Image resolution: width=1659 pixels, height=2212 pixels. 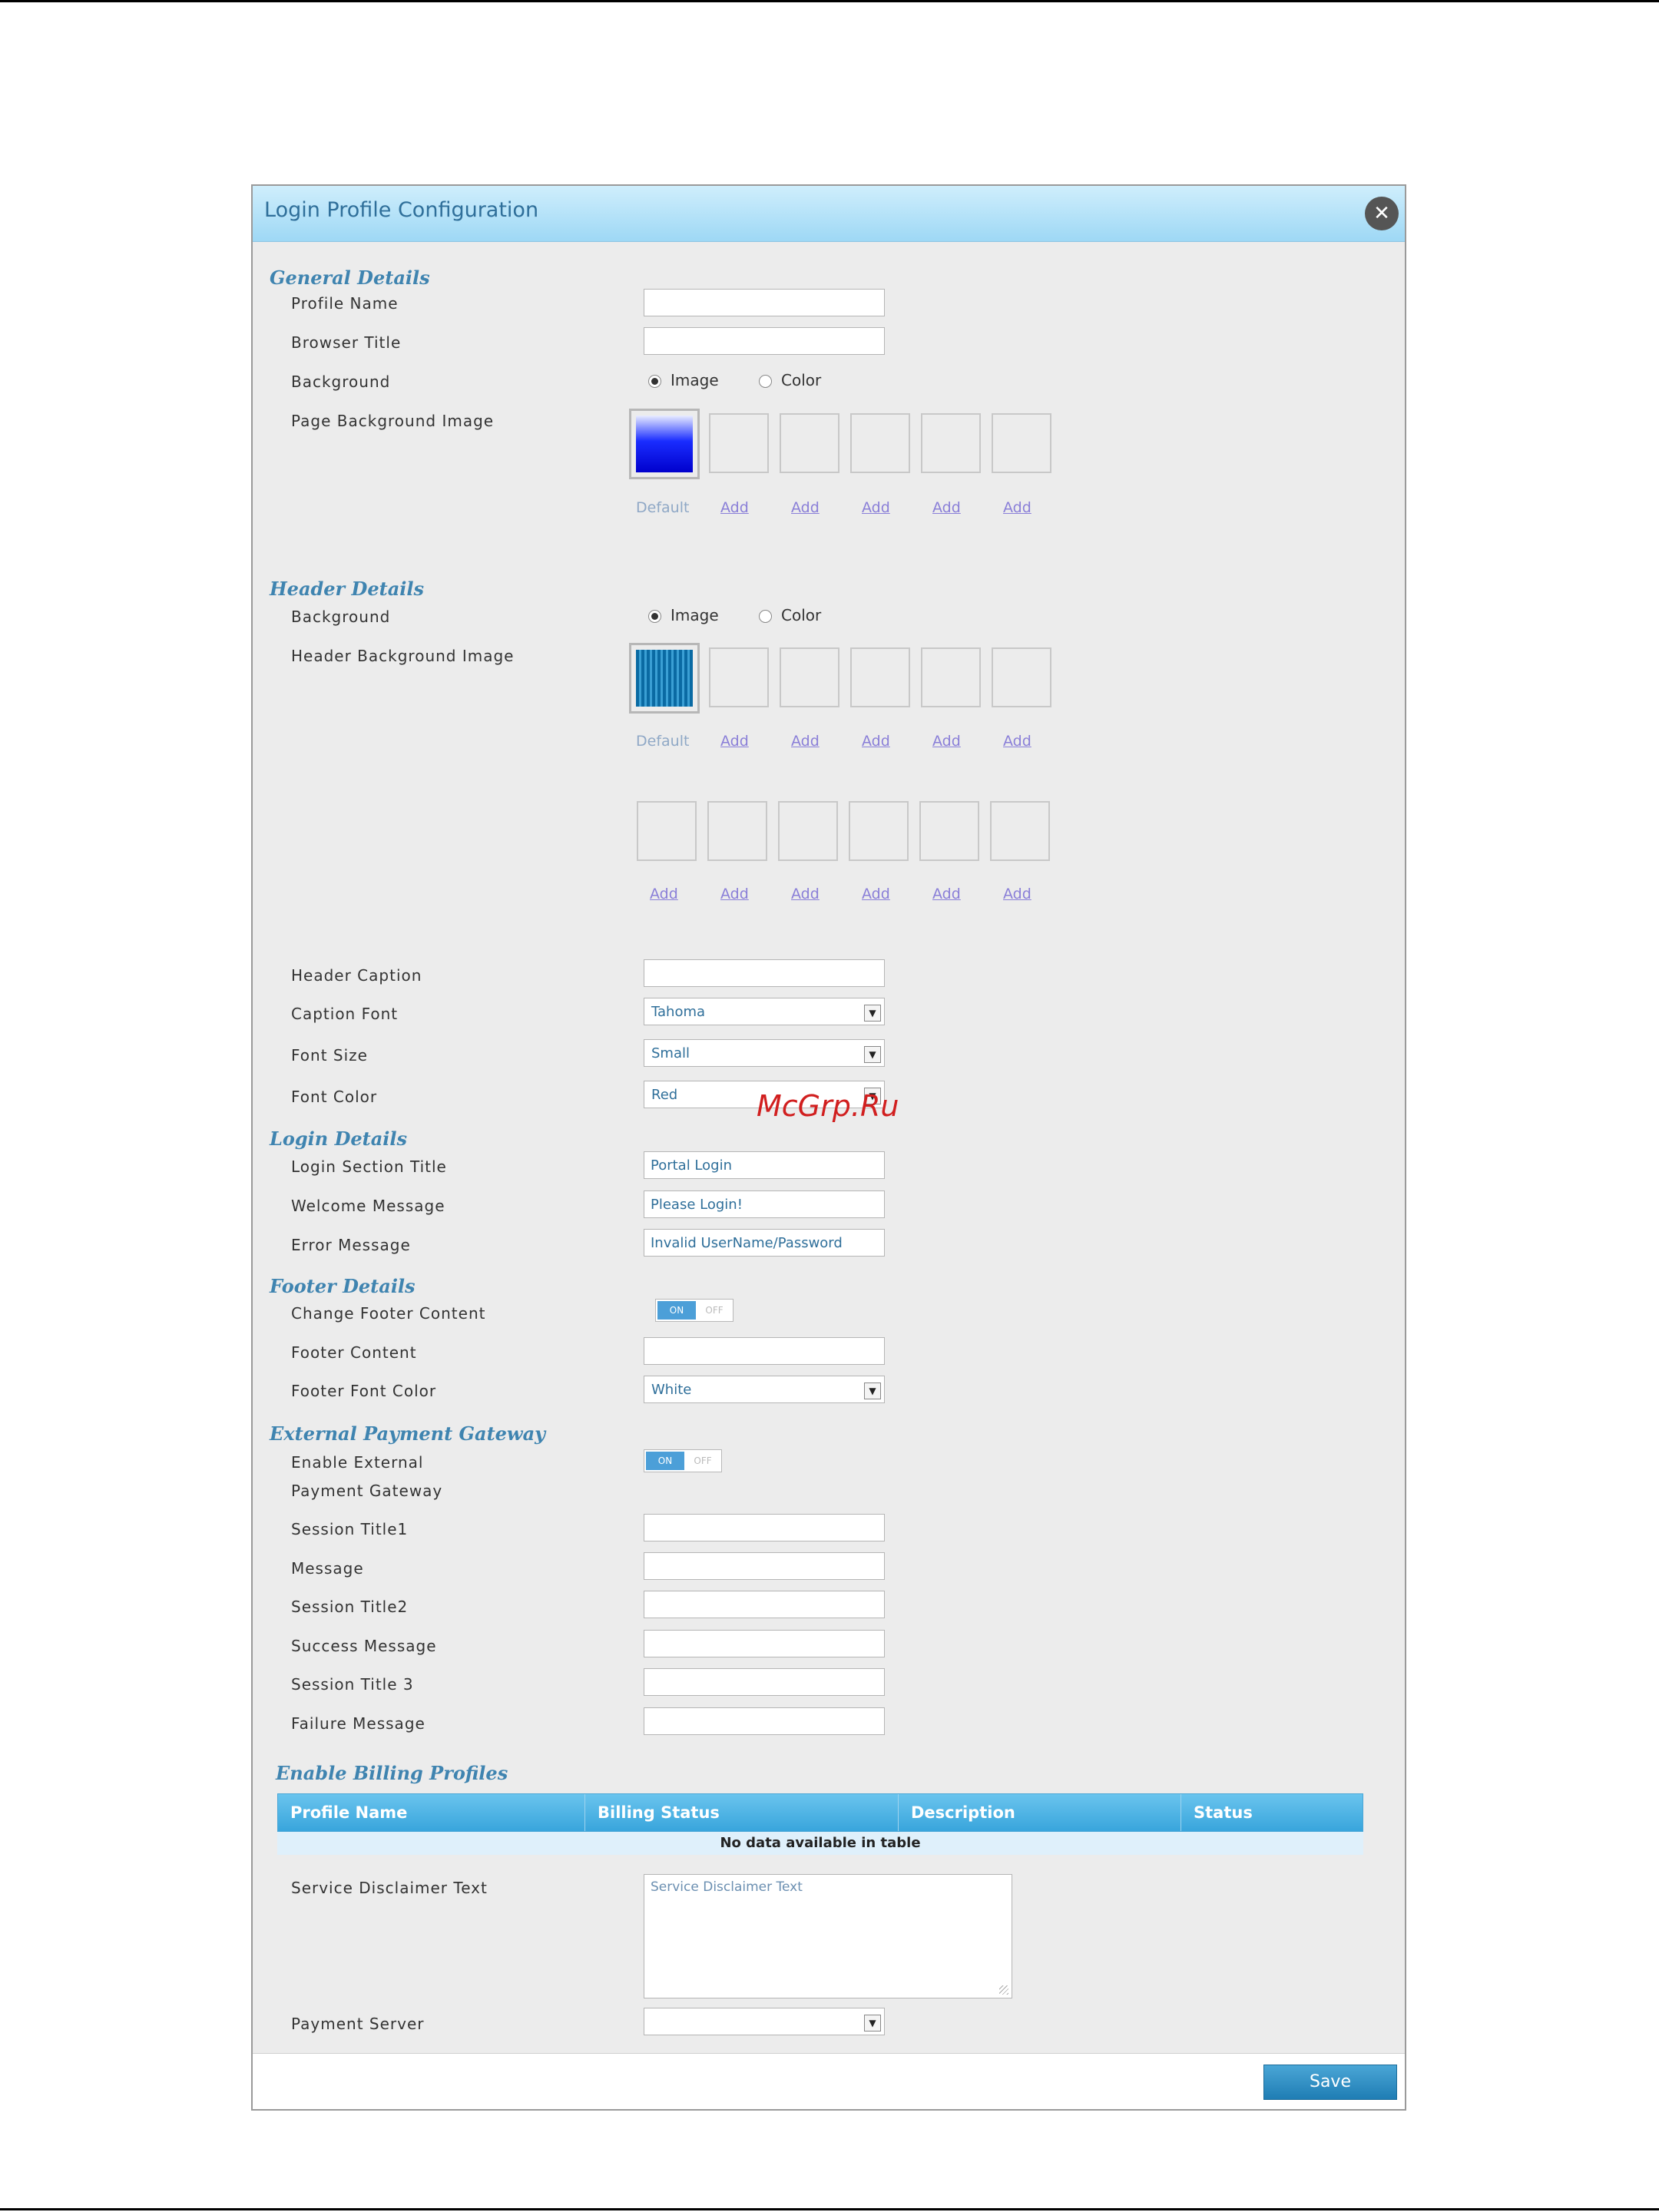 I want to click on failure-message-label: Failure Message, so click(x=359, y=1724).